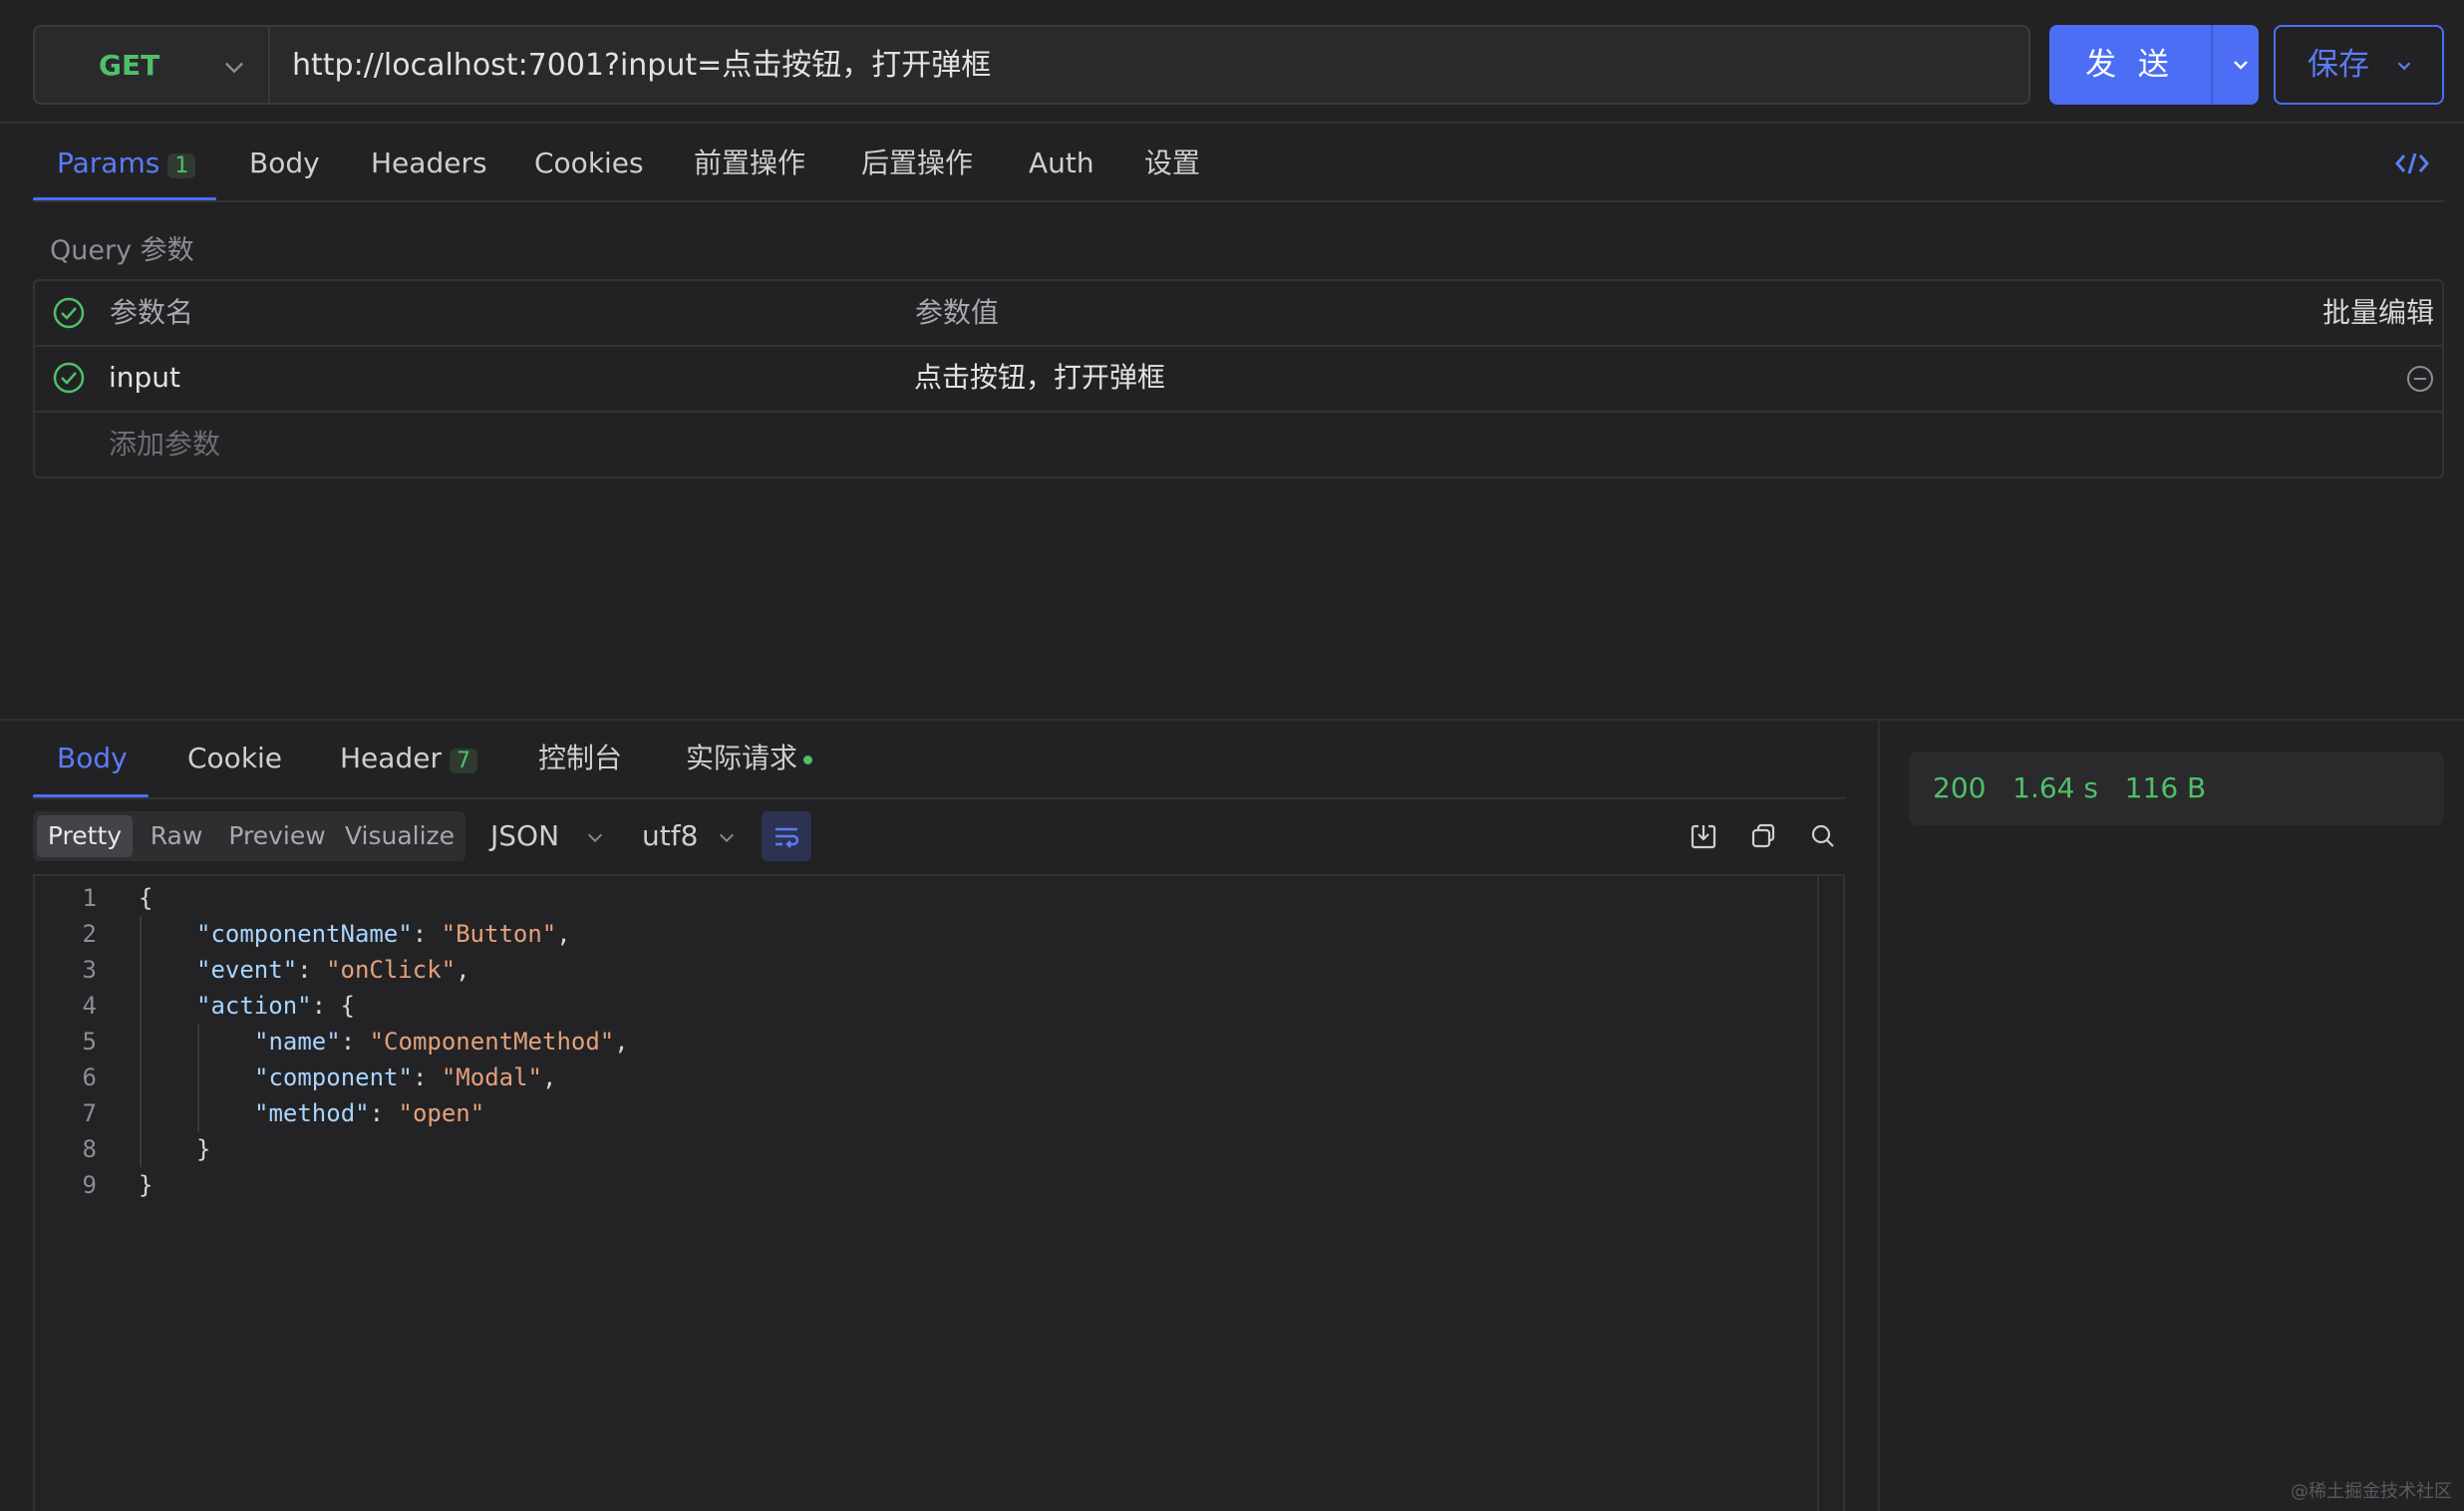  Describe the element at coordinates (957, 312) in the screenshot. I see `column-header-value: 参数值` at that location.